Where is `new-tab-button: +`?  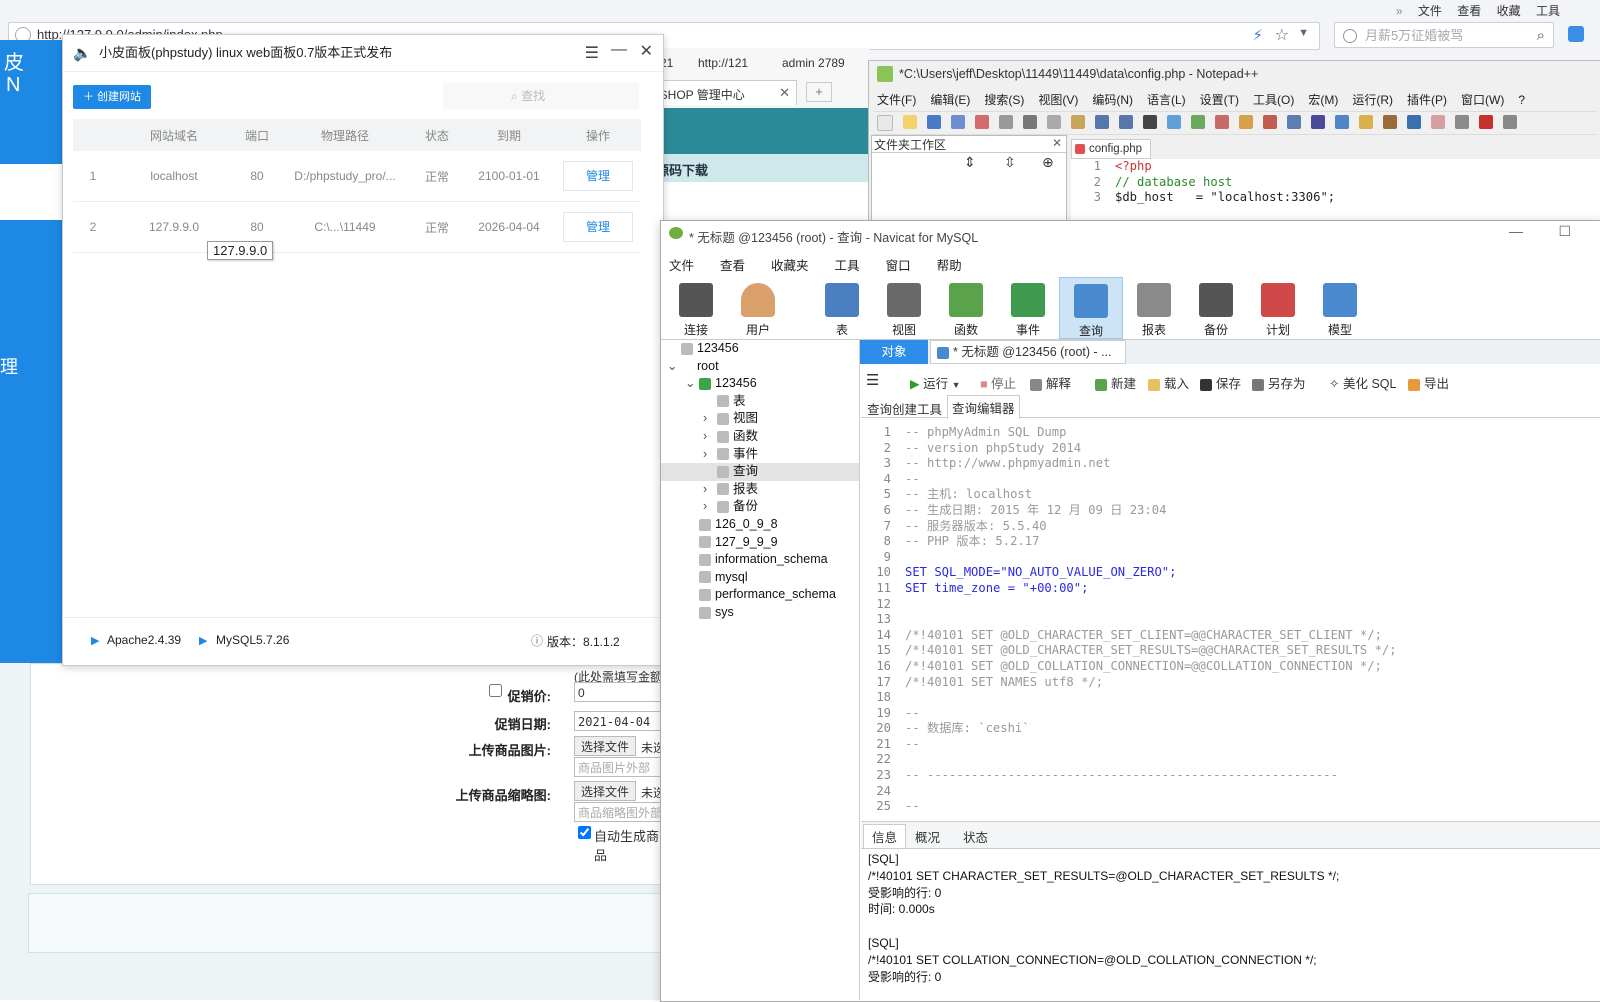
new-tab-button: + is located at coordinates (819, 92).